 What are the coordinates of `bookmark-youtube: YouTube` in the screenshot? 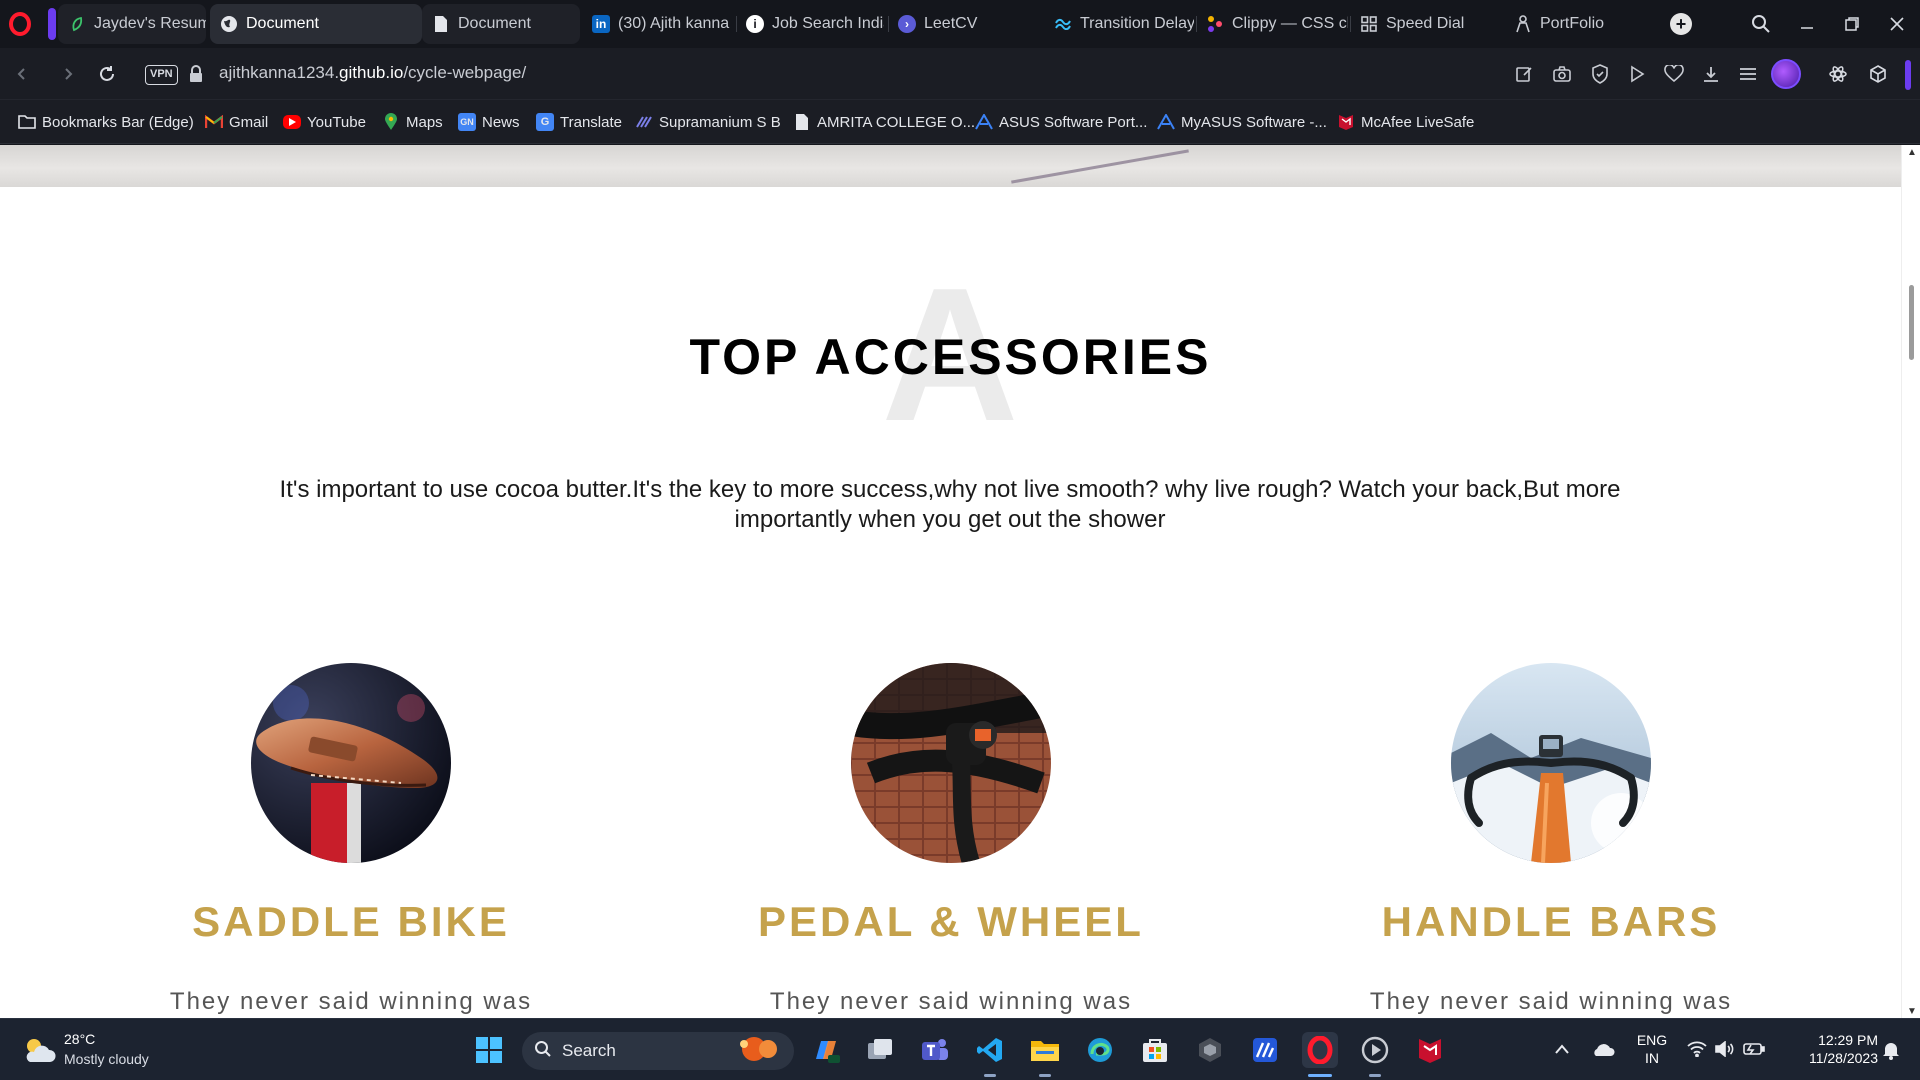 It's located at (324, 122).